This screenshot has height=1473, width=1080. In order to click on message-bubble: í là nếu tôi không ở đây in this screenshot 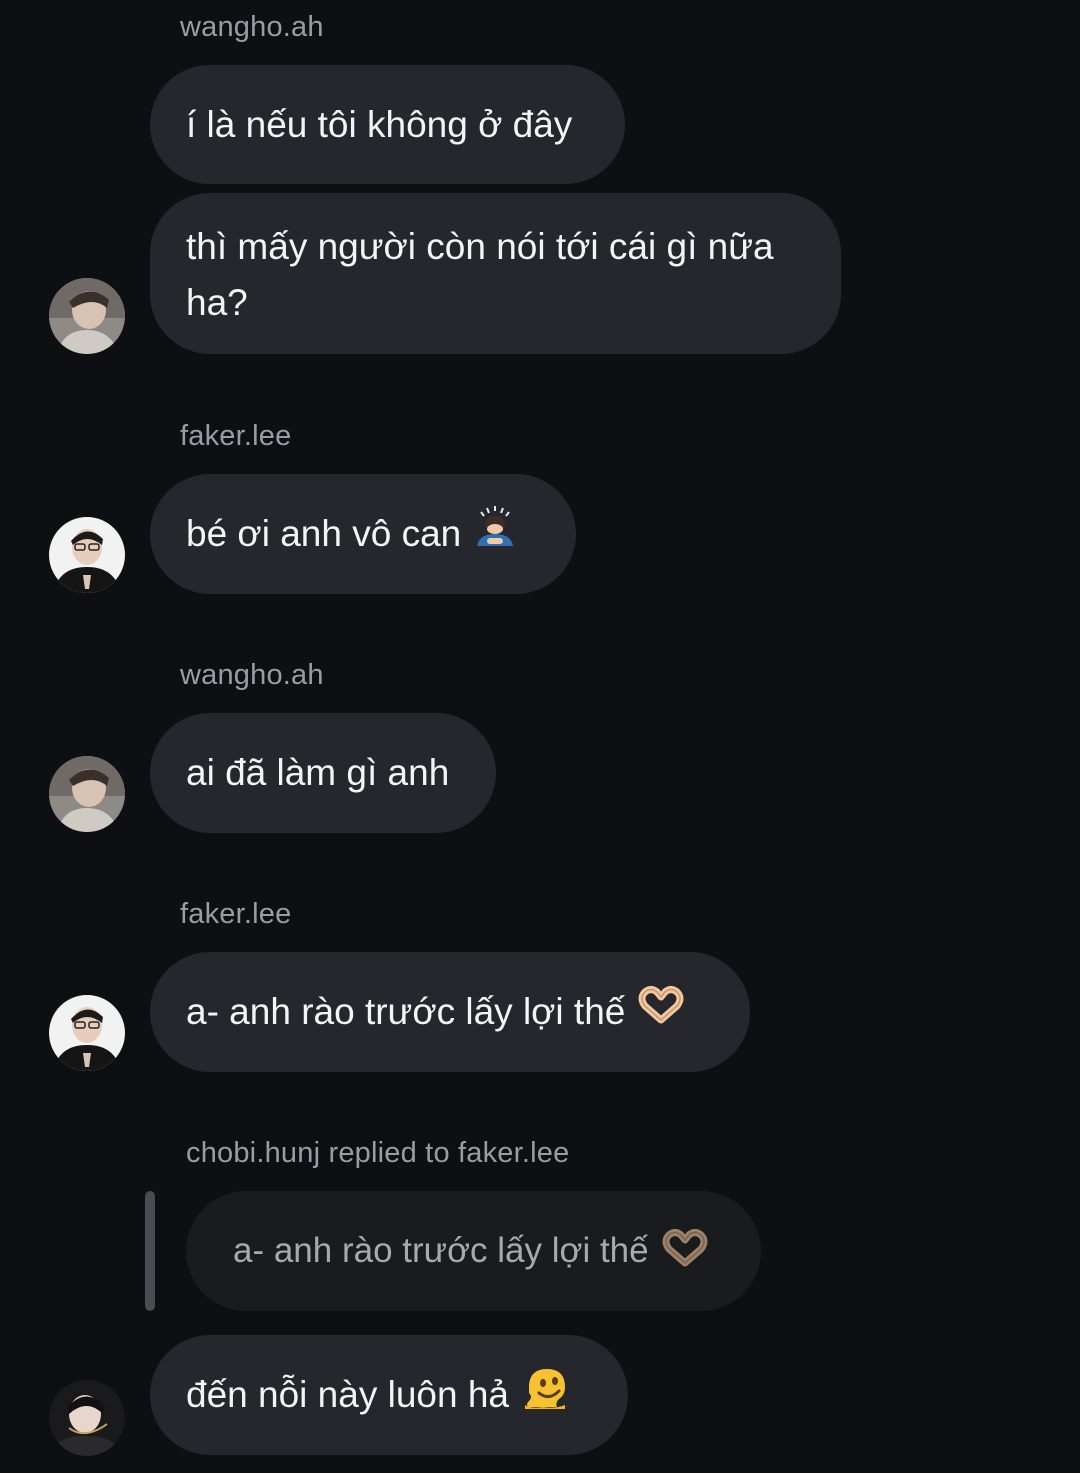, I will do `click(387, 124)`.